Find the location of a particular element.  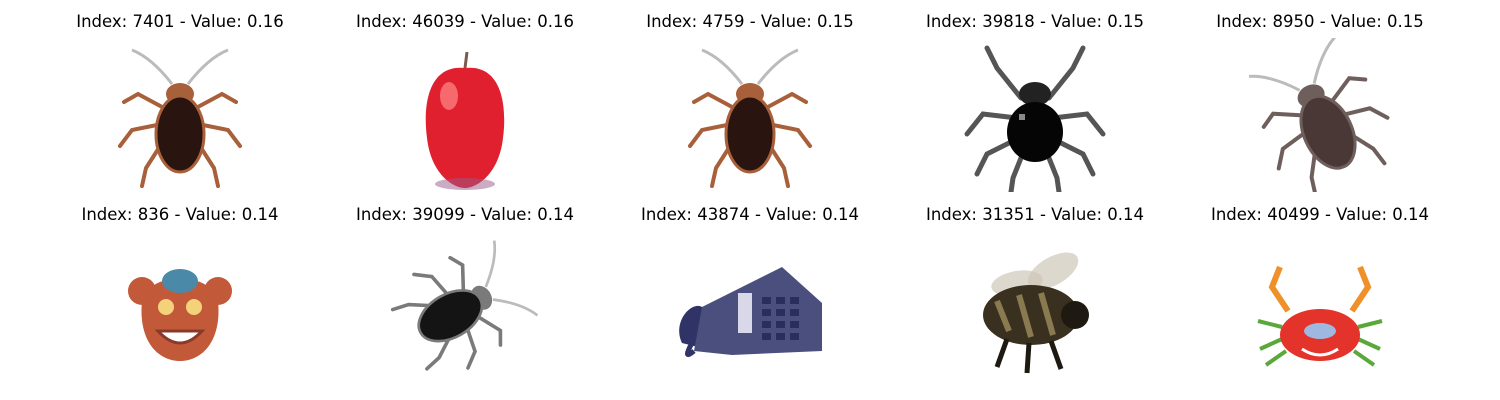

image-title: Index: 8950 - Value: 0.15 is located at coordinates (1320, 21).